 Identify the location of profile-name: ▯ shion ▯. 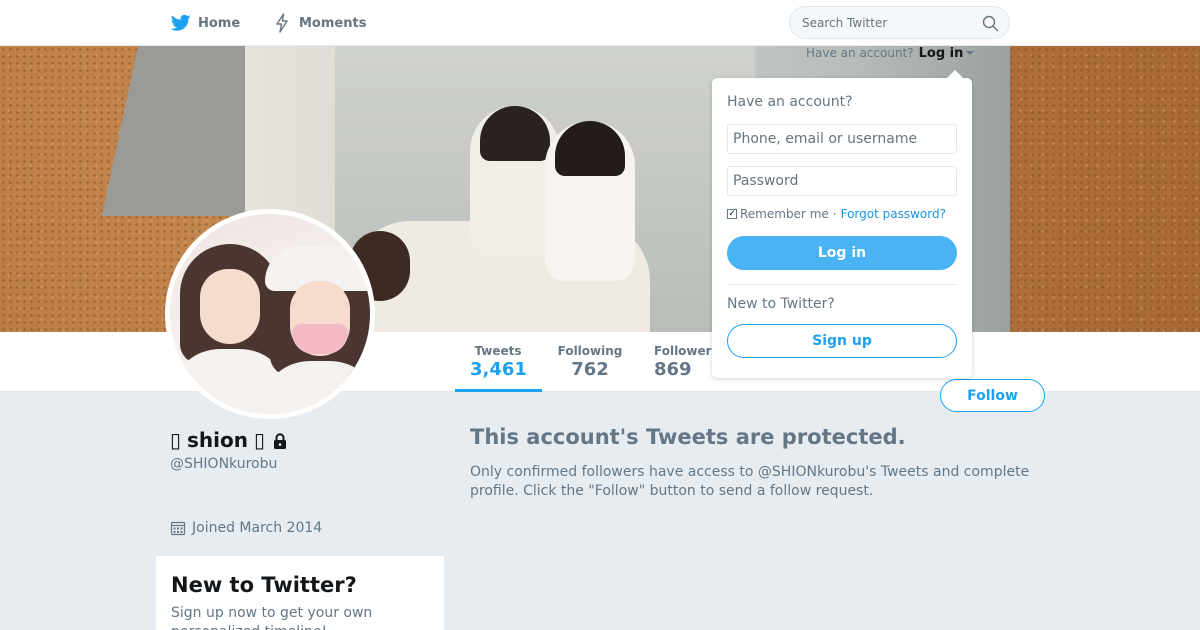
(229, 440).